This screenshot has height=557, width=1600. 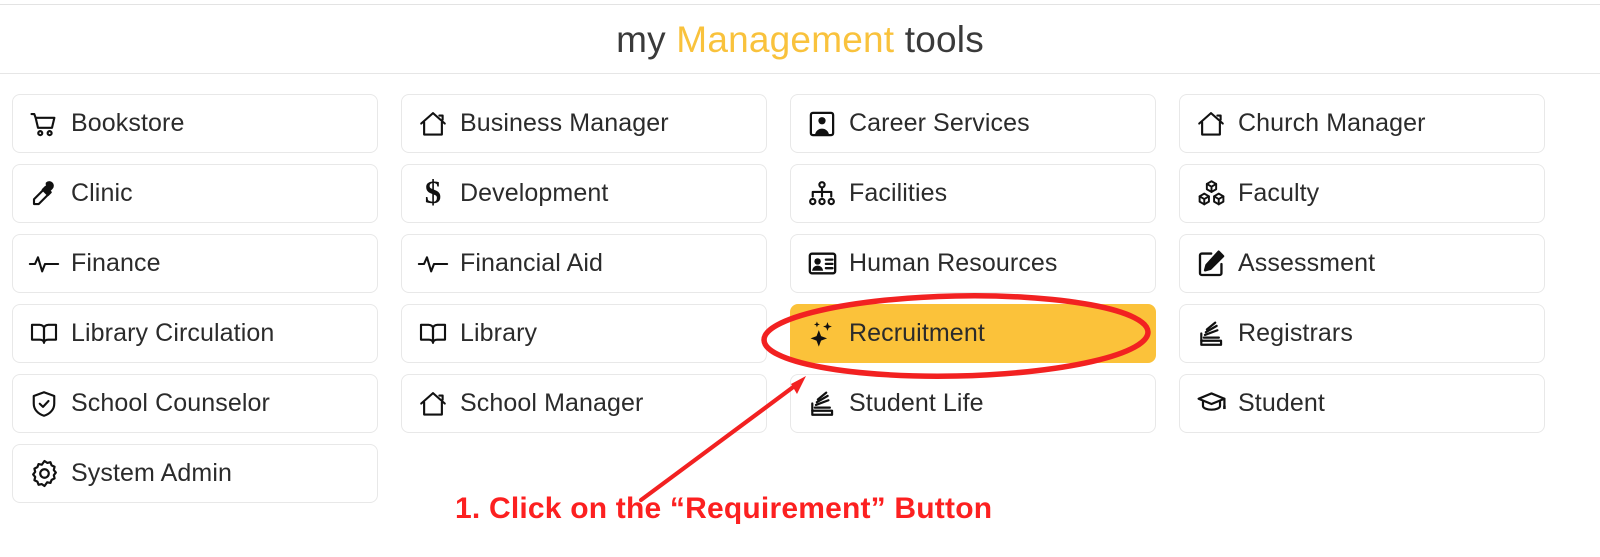 I want to click on tool-label: Facilities, so click(x=898, y=193).